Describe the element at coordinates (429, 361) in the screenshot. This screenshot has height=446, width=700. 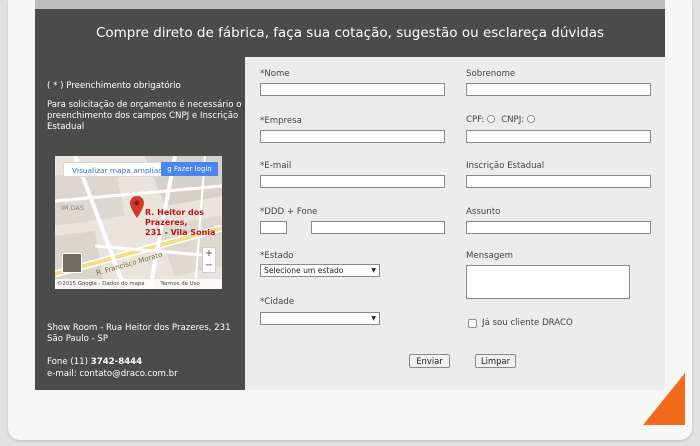
I see `submit-button: Enviar` at that location.